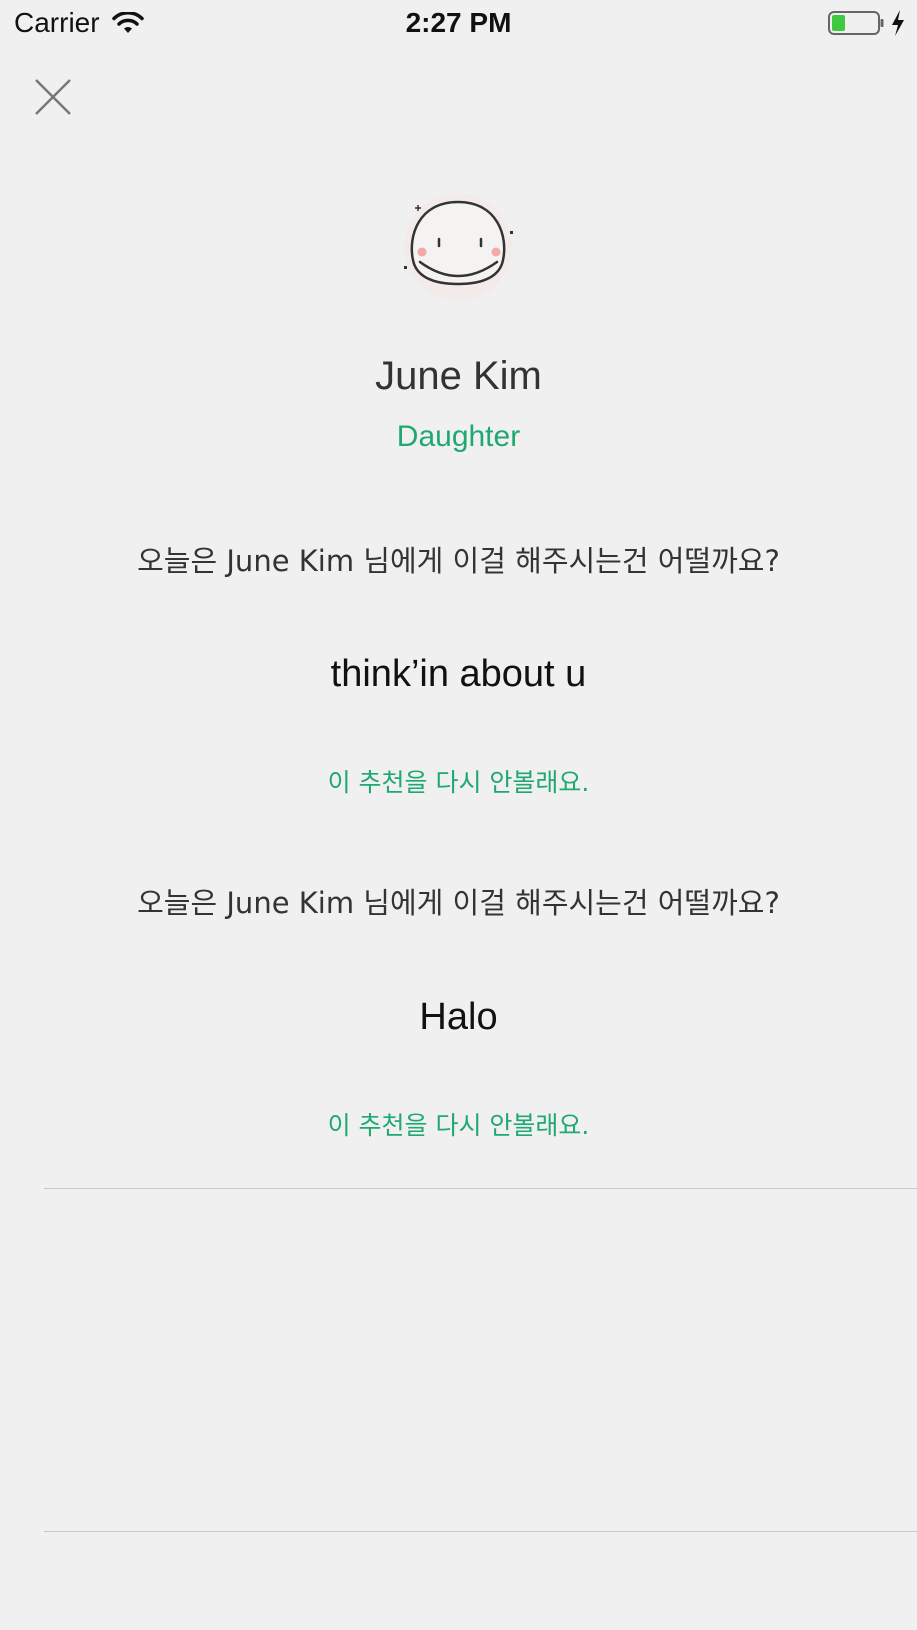  Describe the element at coordinates (898, 25) in the screenshot. I see `charging-bolt-icon` at that location.